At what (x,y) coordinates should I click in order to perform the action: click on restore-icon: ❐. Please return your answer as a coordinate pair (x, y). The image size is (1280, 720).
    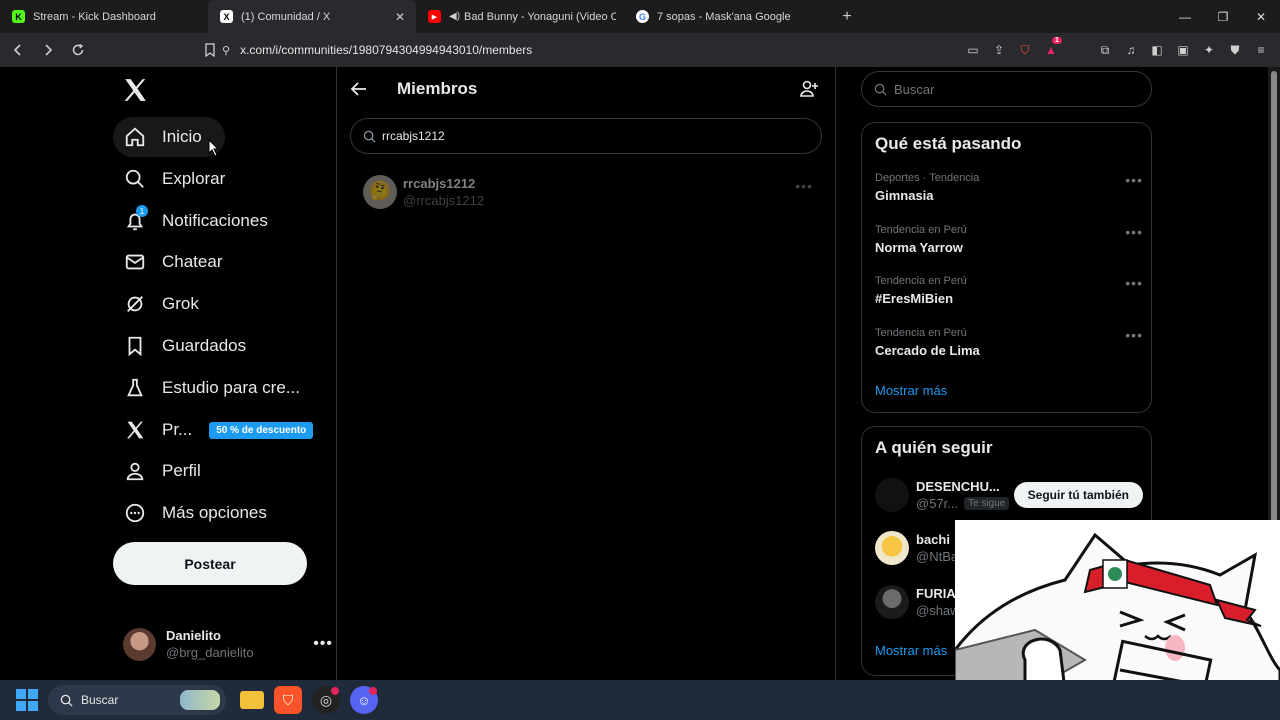
    Looking at the image, I should click on (1223, 16).